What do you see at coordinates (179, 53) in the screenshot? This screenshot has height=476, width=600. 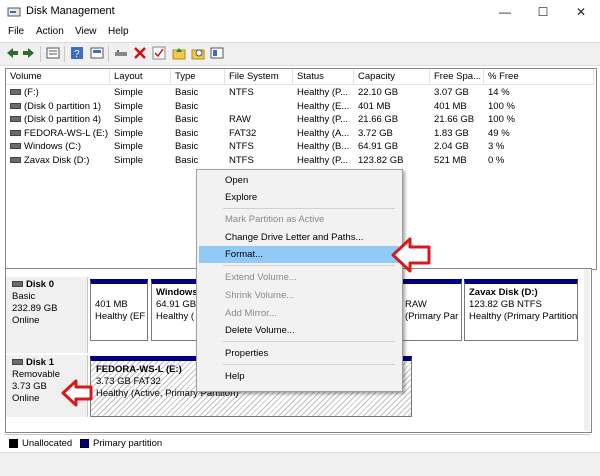 I see `folder-up-icon` at bounding box center [179, 53].